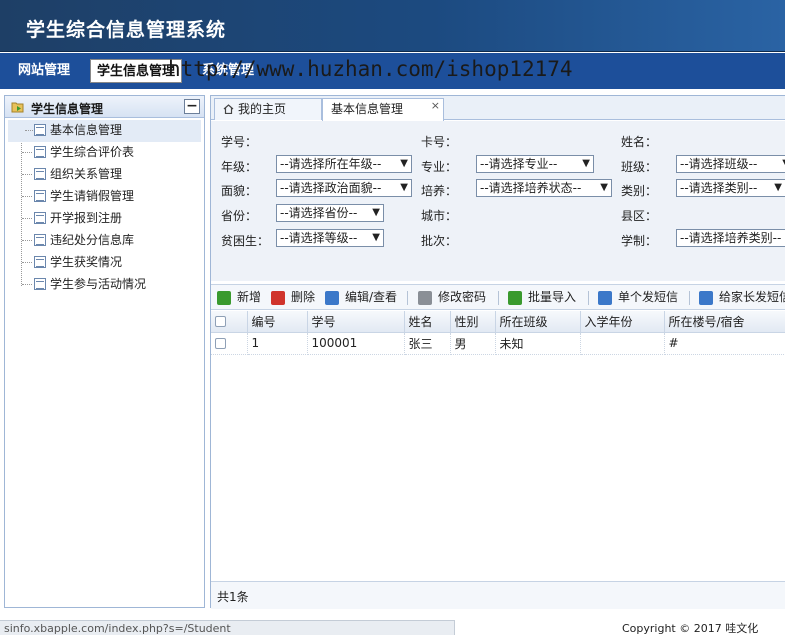 This screenshot has height=635, width=785. I want to click on sidebar-item-label: 学生参与活动情况, so click(98, 284).